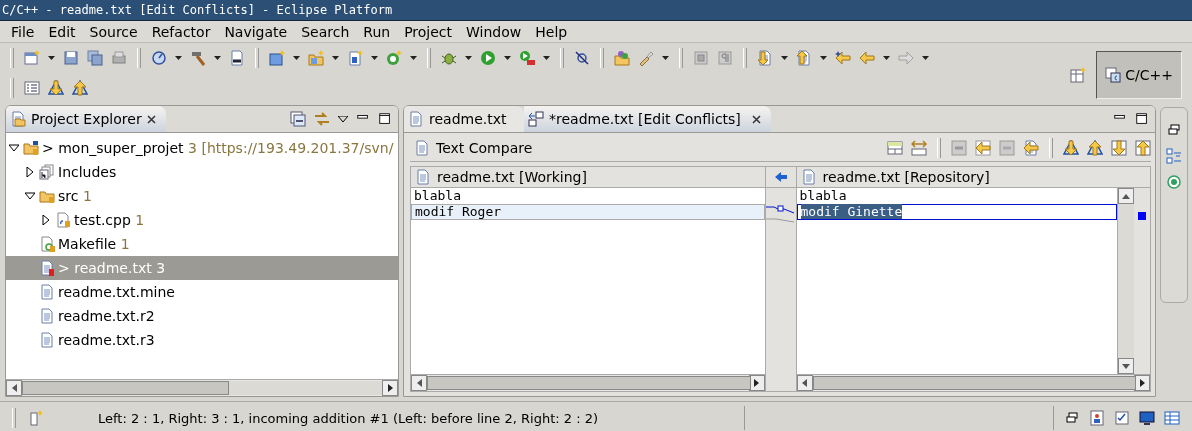  What do you see at coordinates (527, 58) in the screenshot?
I see `run-tool-icon` at bounding box center [527, 58].